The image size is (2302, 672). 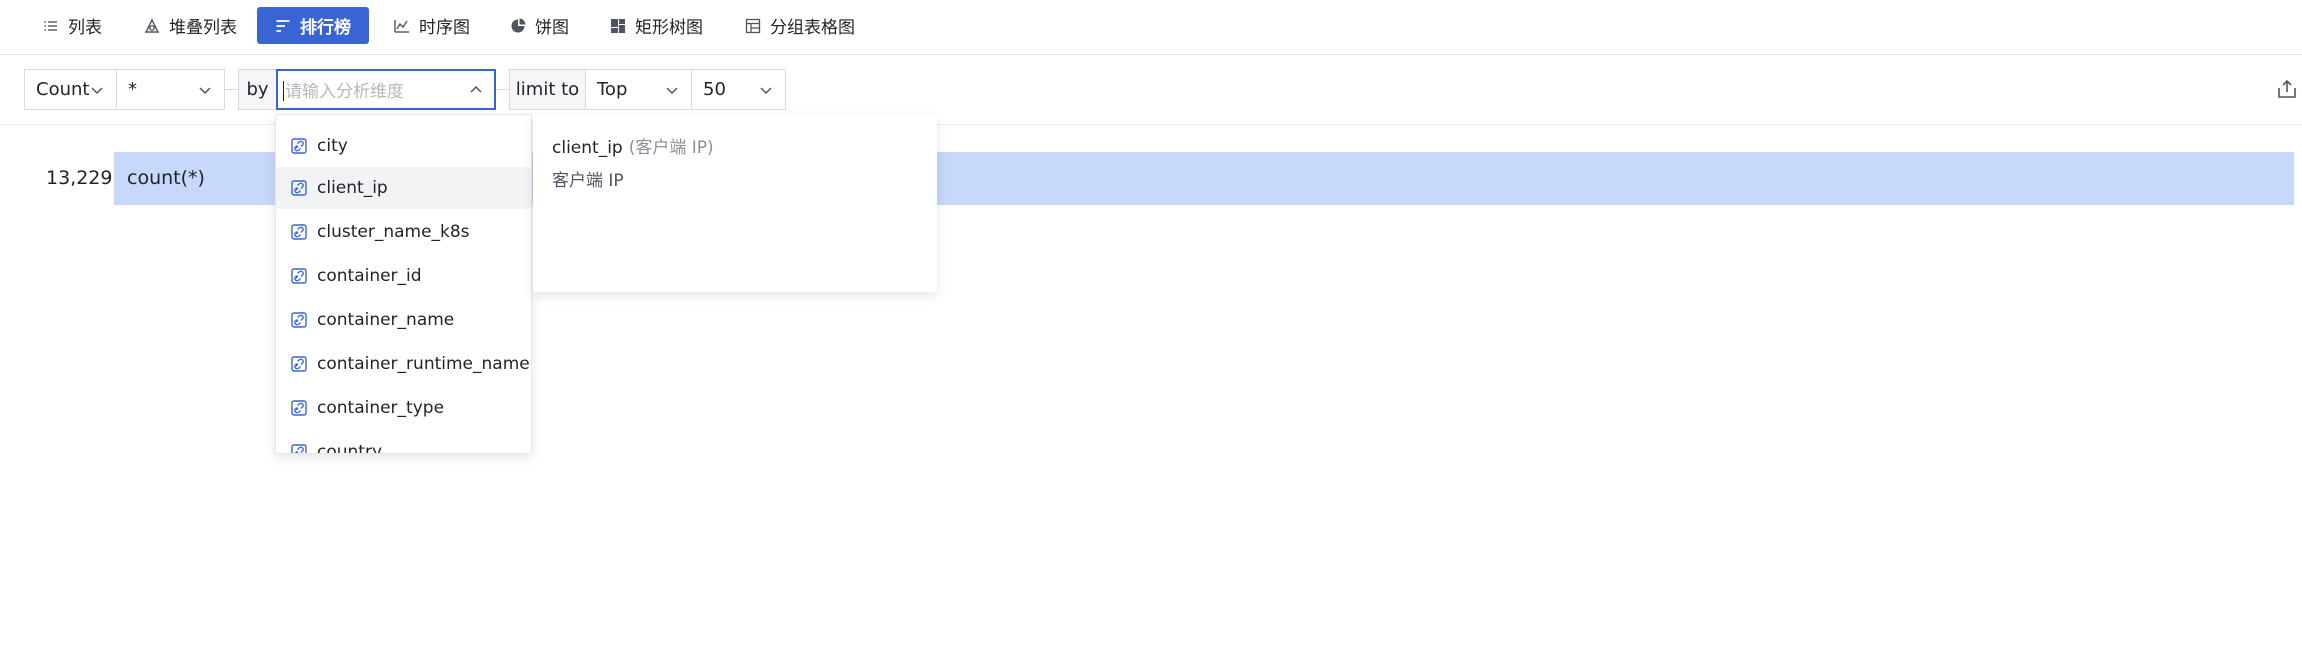 What do you see at coordinates (344, 92) in the screenshot?
I see `dimension-placeholder: 请输入分析维度` at bounding box center [344, 92].